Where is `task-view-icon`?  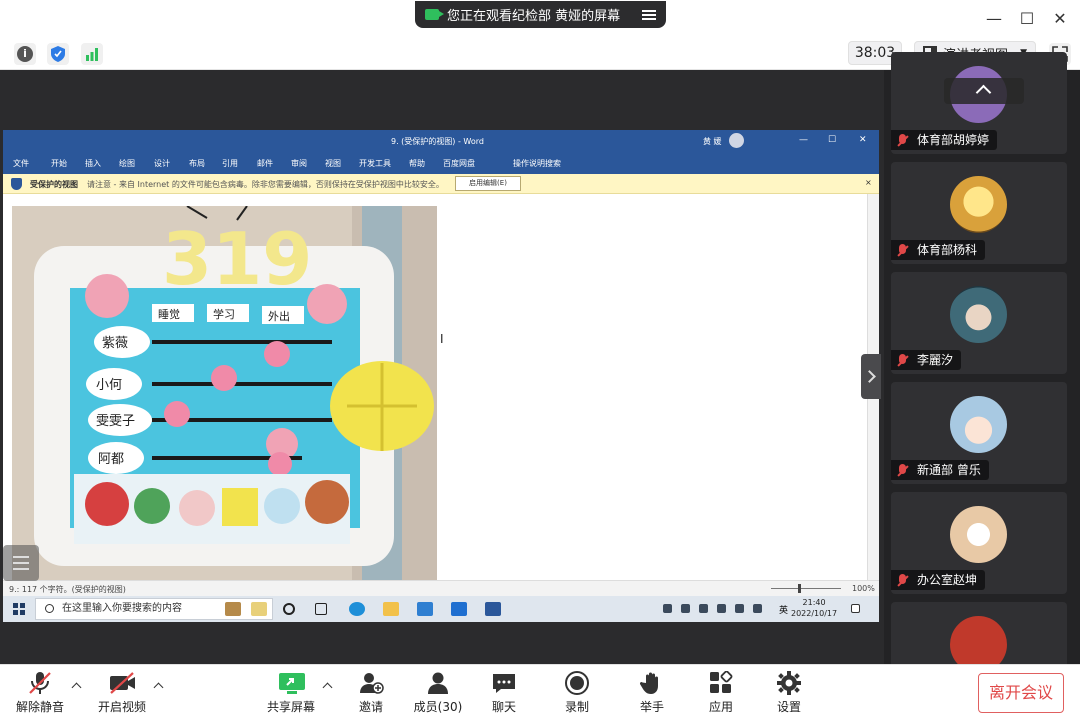 task-view-icon is located at coordinates (321, 609).